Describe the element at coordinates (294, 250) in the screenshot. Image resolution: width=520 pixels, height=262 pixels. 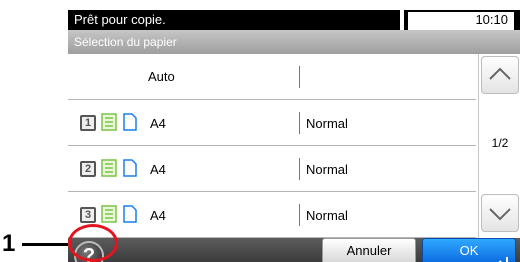
I see `bottom-bar: ? Annuler OK` at that location.